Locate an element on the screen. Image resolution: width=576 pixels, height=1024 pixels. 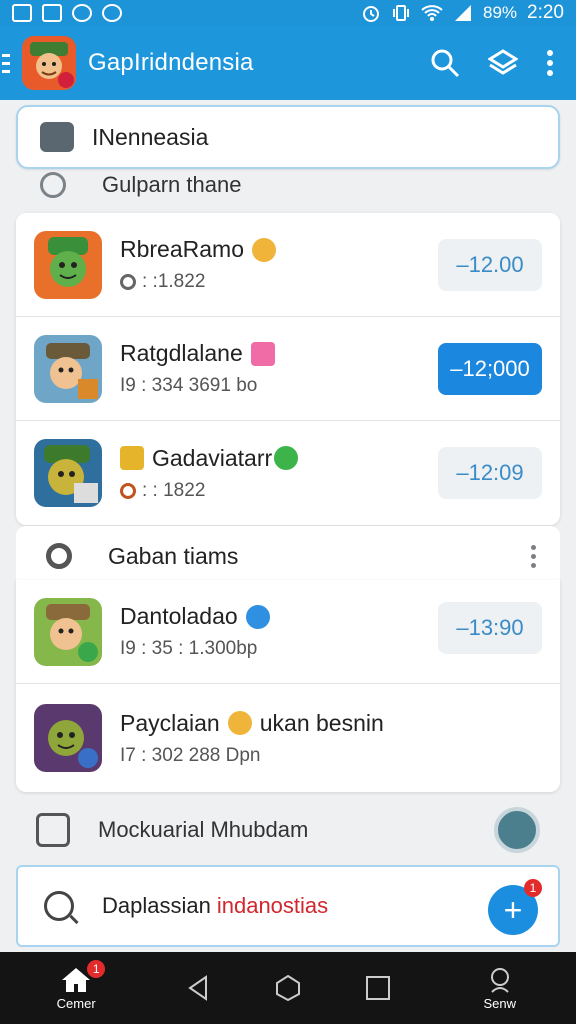
list-item: Dantoladao I9 : 35 : 1.300bp –13:90 is located at coordinates (288, 632).